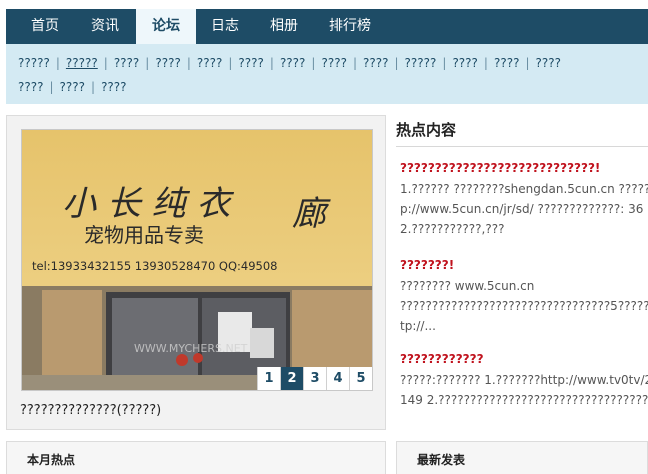 Image resolution: width=648 pixels, height=474 pixels. I want to click on hot-item-title: ????????????????????????????!, so click(524, 168).